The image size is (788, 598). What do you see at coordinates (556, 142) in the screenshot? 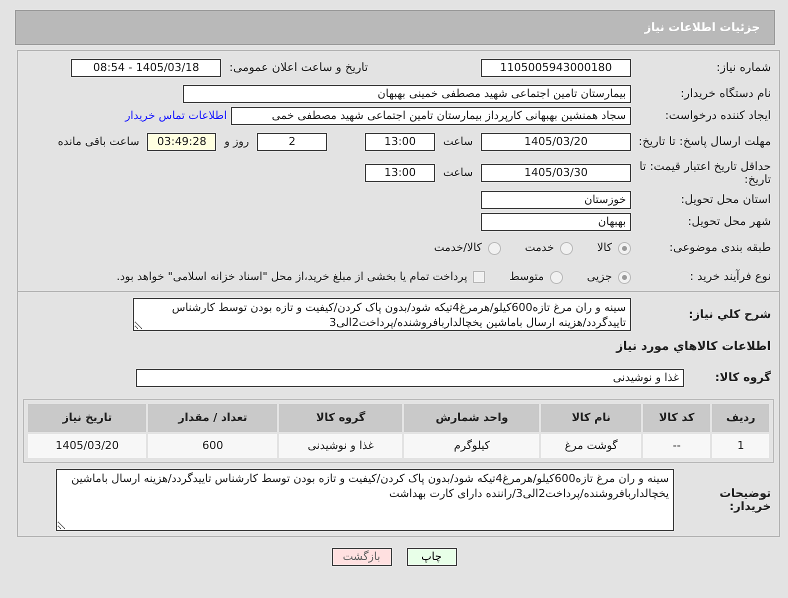
I see `date-field: 1405/03/20` at bounding box center [556, 142].